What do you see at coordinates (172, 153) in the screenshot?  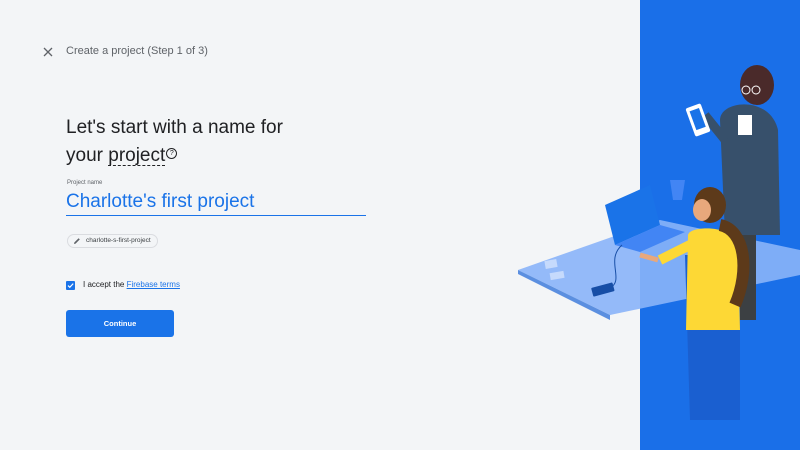 I see `help-circle-icon: ?` at bounding box center [172, 153].